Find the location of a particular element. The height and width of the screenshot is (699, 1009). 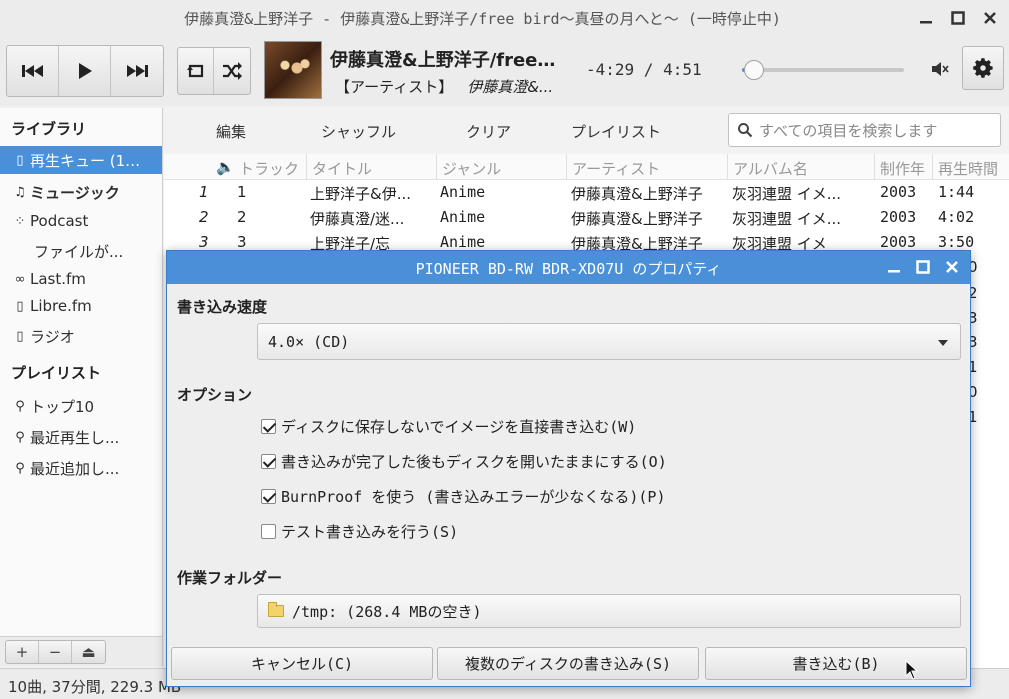

previous-button is located at coordinates (33, 71).